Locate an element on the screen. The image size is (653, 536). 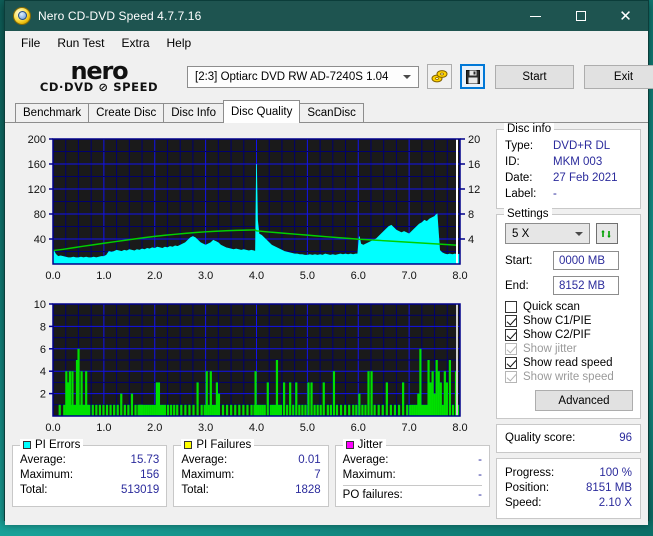
progress-label: Progress: is located at coordinates (530, 473).